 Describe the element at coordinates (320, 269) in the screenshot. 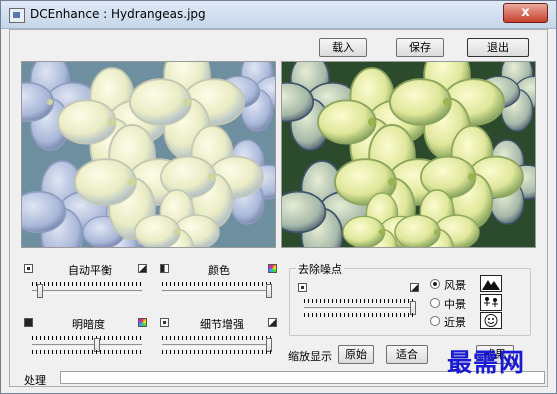

I see `denoise-title: 去除噪点` at that location.